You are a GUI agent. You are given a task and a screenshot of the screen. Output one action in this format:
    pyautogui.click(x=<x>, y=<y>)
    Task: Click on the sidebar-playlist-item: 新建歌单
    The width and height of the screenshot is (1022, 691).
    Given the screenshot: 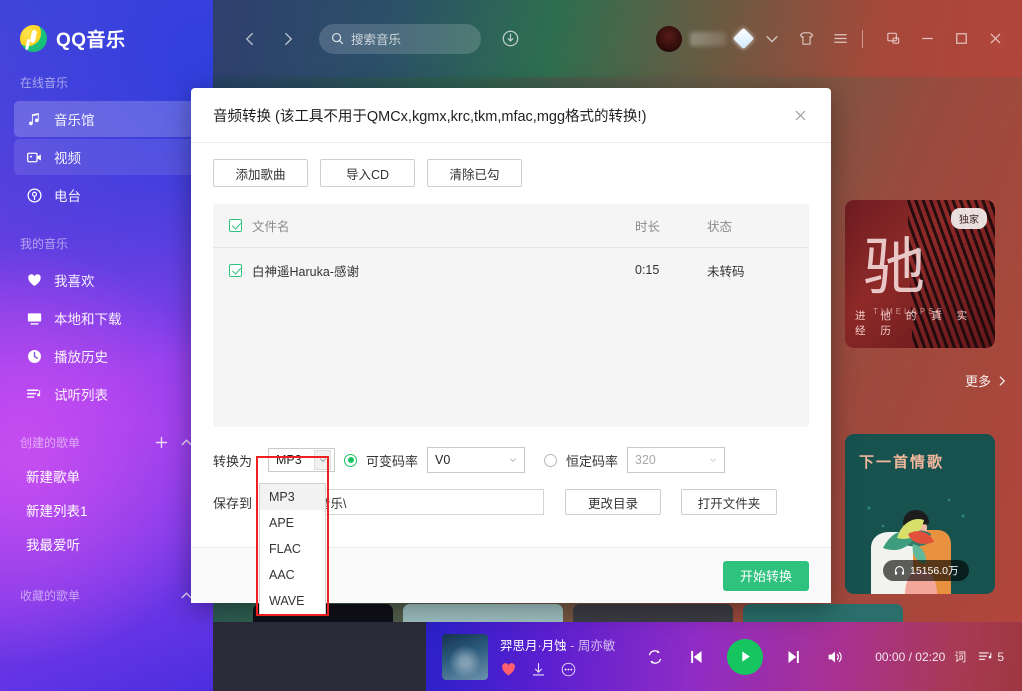 What is the action you would take?
    pyautogui.click(x=106, y=476)
    